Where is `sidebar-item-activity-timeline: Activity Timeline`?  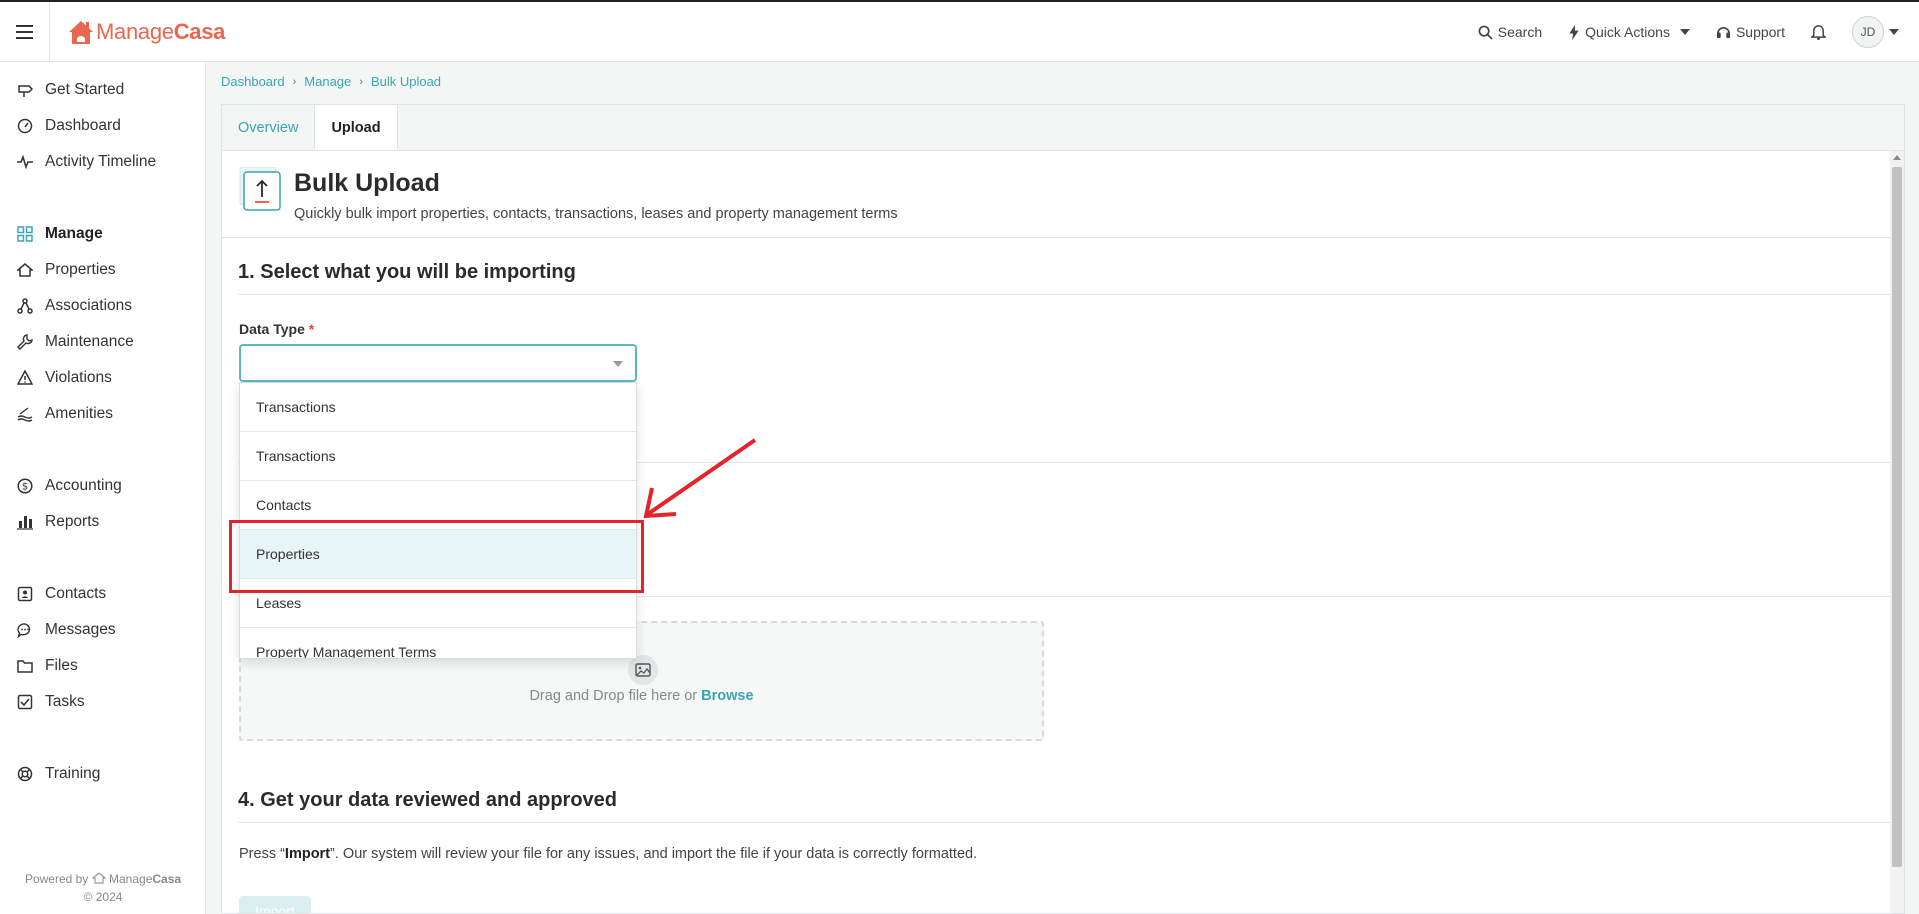
sidebar-item-activity-timeline: Activity Timeline is located at coordinates (86, 162).